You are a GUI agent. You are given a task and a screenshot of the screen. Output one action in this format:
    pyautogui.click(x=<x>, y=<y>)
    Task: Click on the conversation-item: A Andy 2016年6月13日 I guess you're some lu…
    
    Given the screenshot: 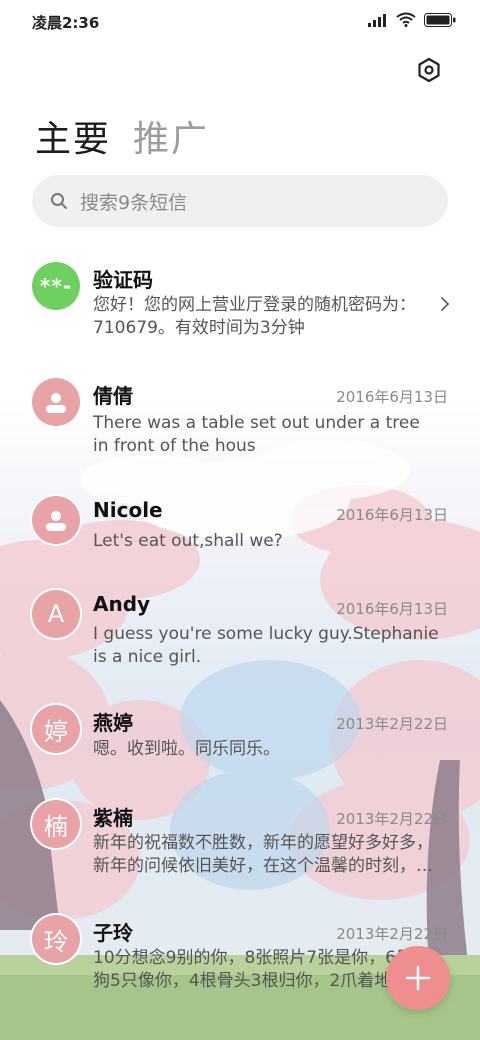 What is the action you would take?
    pyautogui.click(x=240, y=628)
    